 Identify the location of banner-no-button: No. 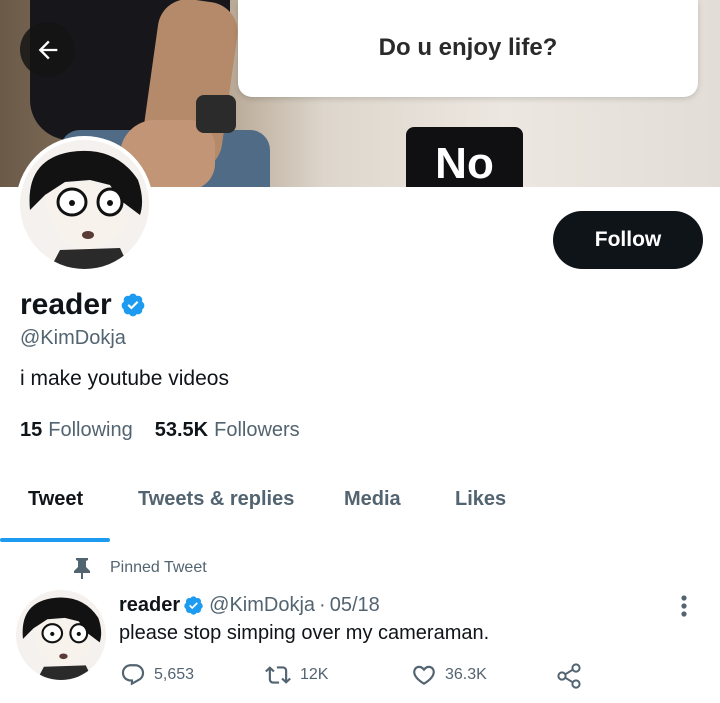
(464, 157).